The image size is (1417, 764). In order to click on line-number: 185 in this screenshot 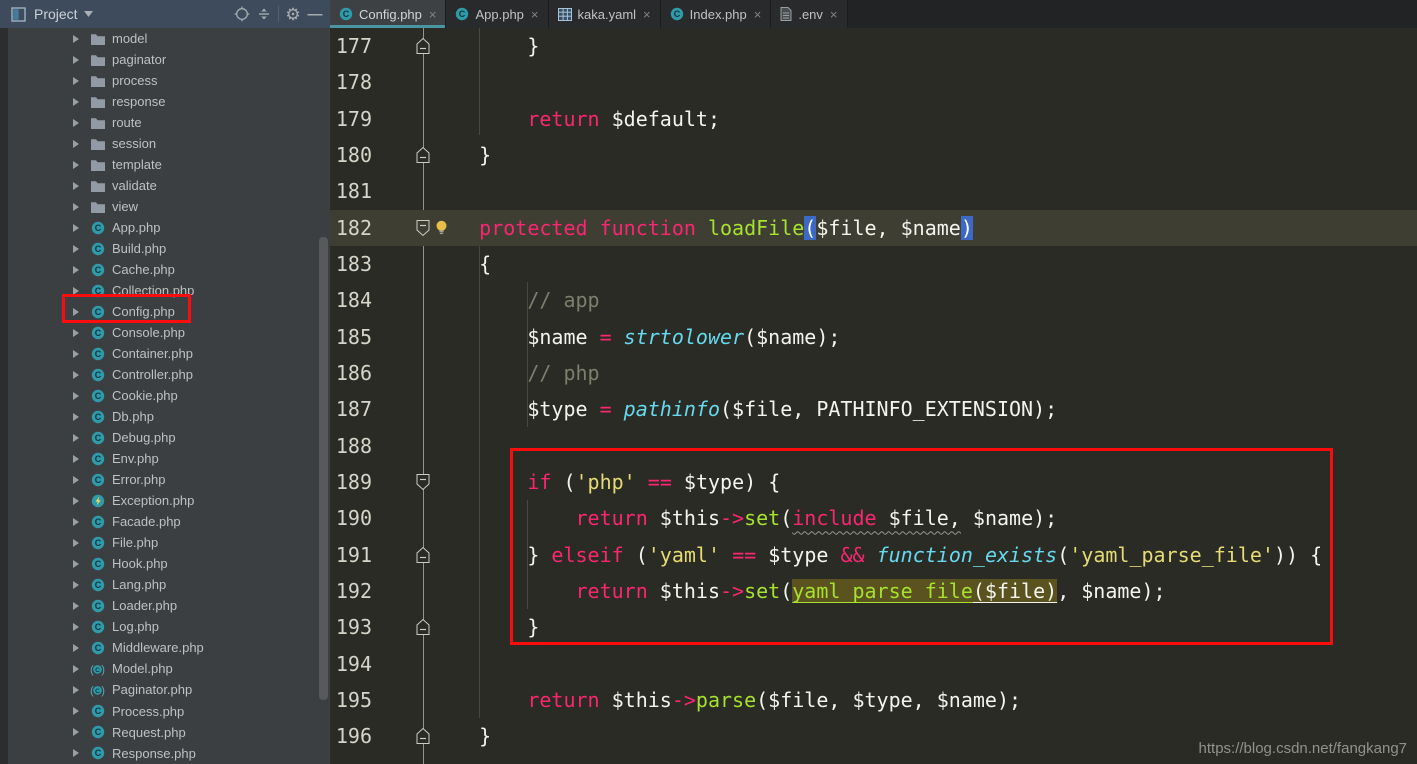, I will do `click(351, 337)`.